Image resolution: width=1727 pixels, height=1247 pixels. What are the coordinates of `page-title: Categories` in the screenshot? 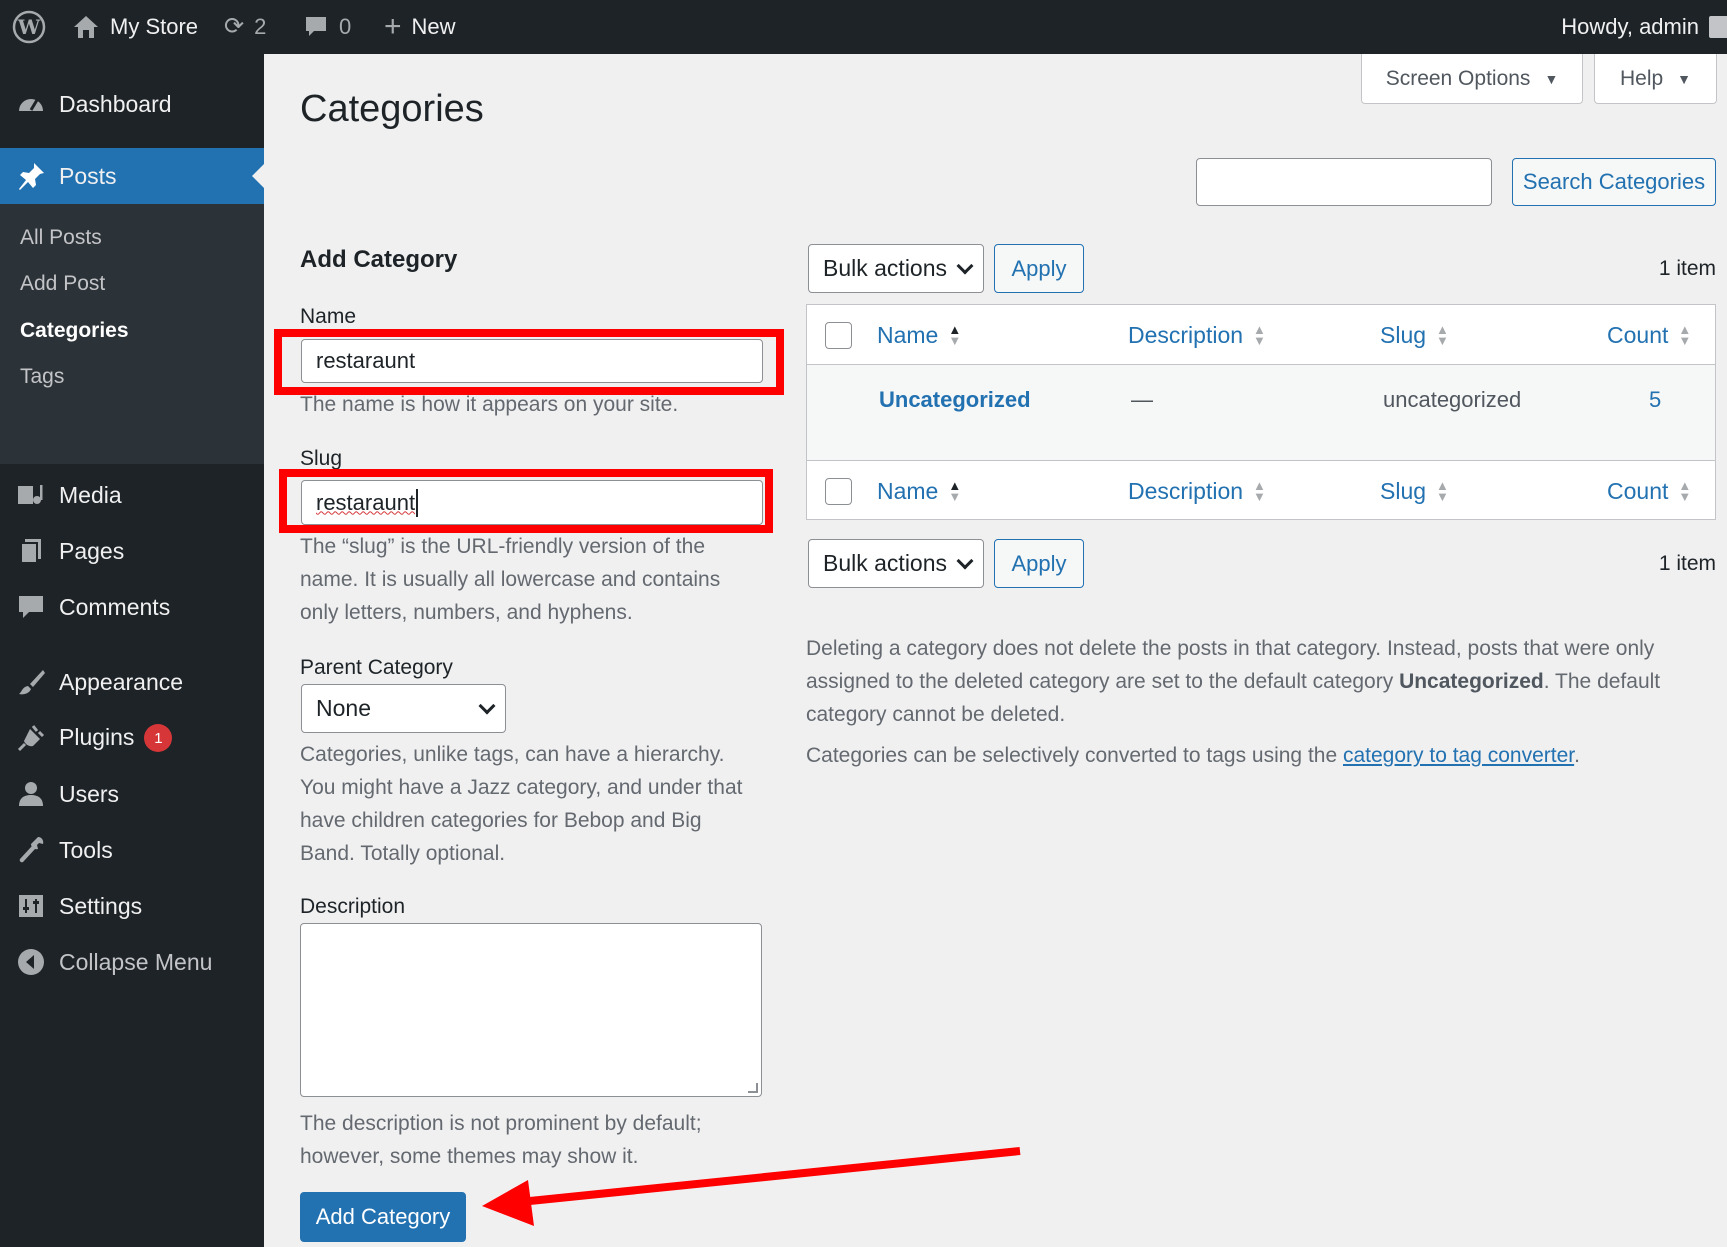 It's located at (392, 109).